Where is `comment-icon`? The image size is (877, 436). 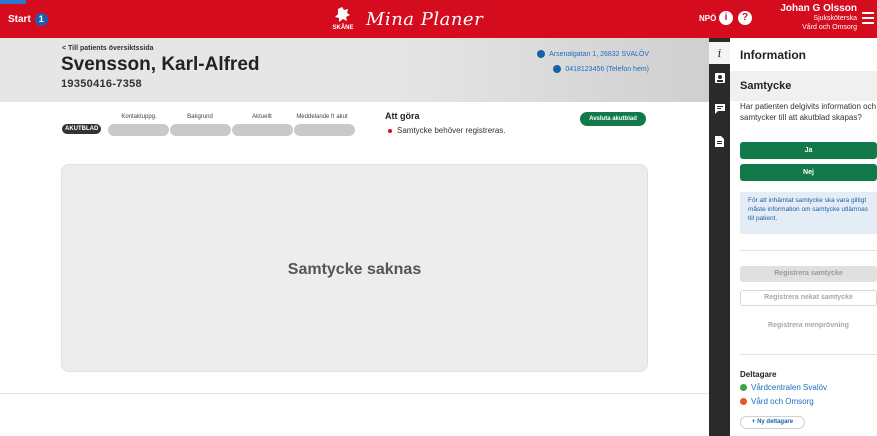
comment-icon is located at coordinates (719, 109).